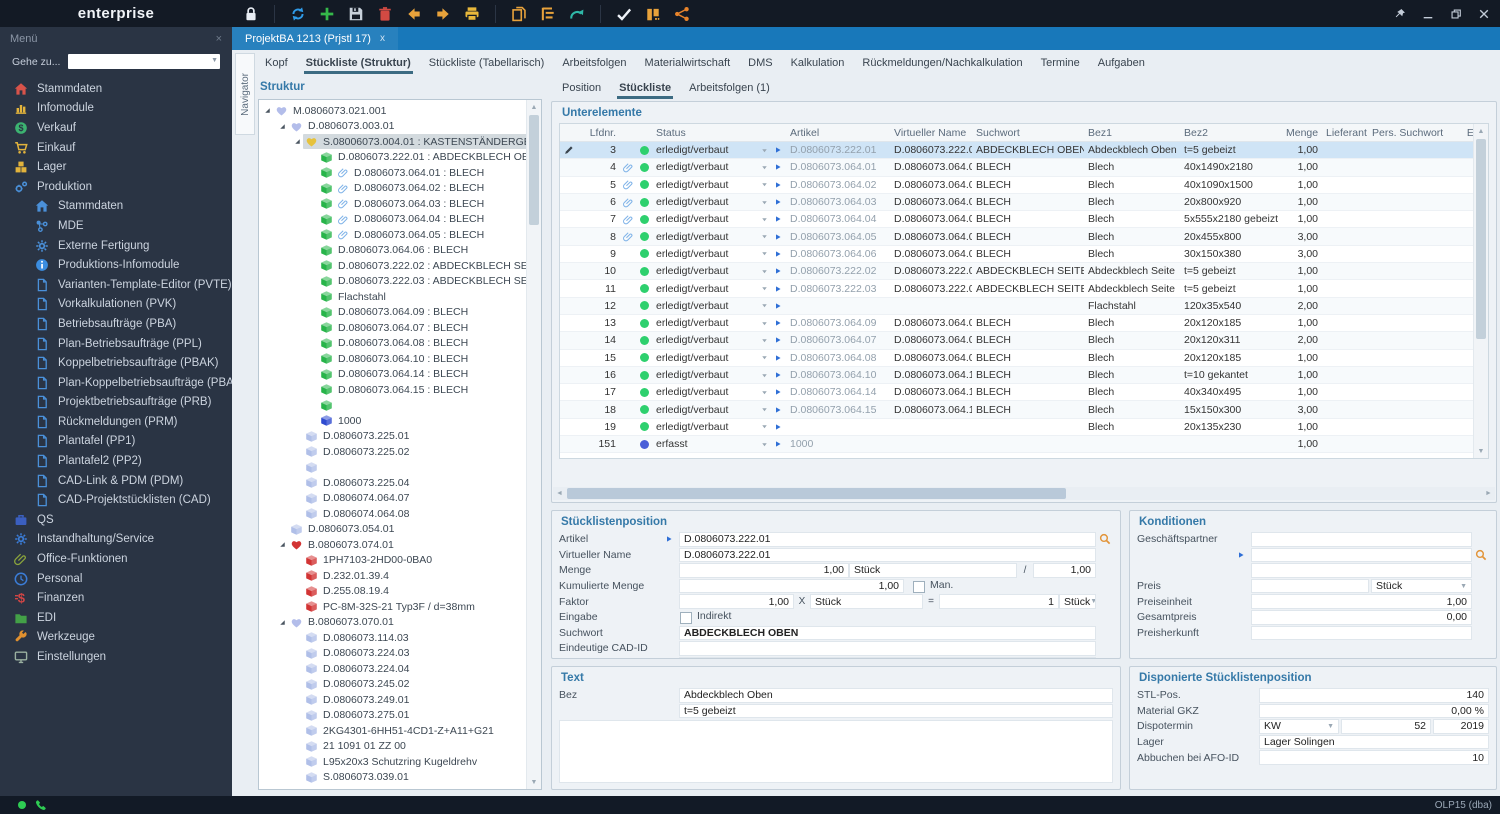 The width and height of the screenshot is (1500, 814). Describe the element at coordinates (116, 363) in the screenshot. I see `sidebar-item-koppelbetriebsauftr-ge-pbak: Koppelbetriebsaufträge (PBAK)` at that location.